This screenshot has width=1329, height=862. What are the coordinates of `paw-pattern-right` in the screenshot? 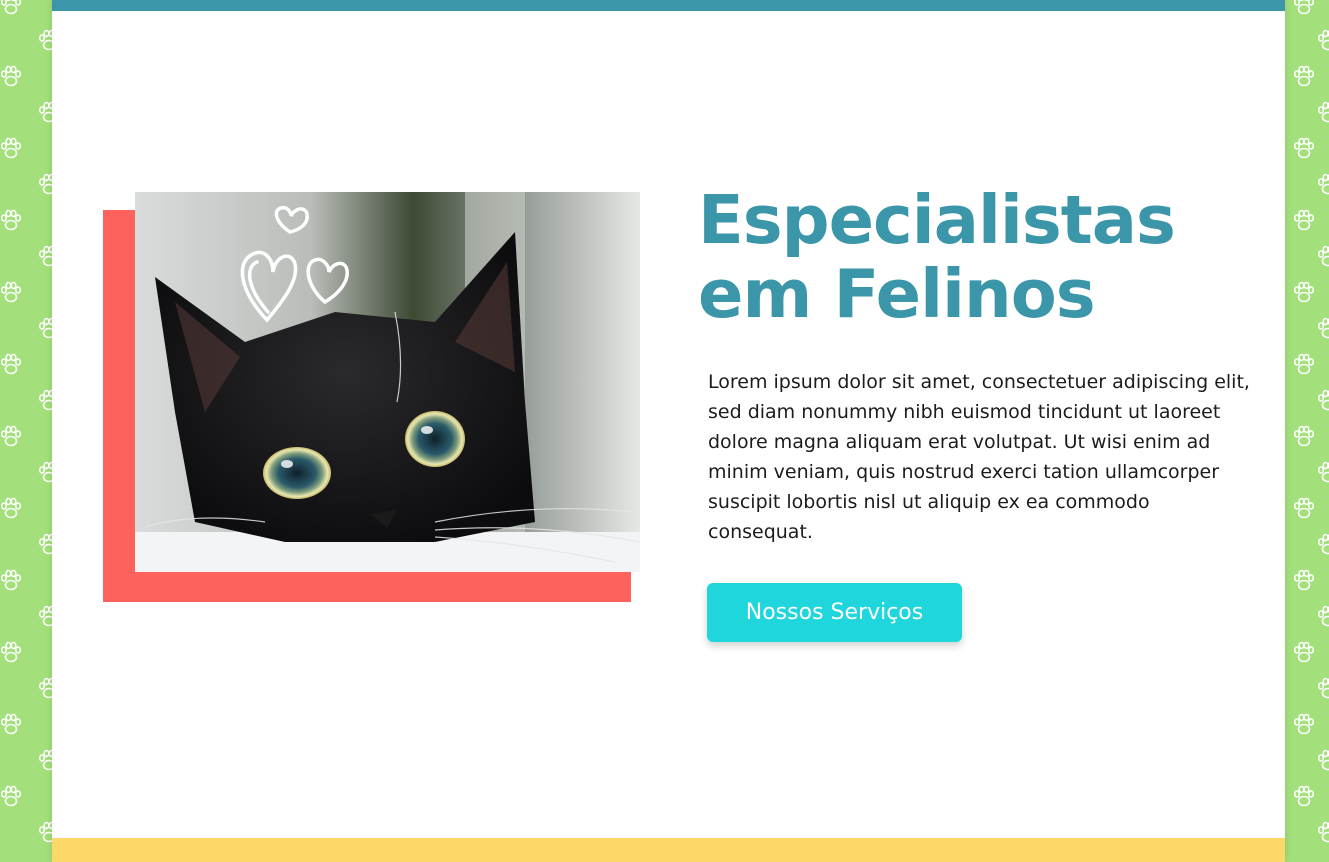 It's located at (1307, 431).